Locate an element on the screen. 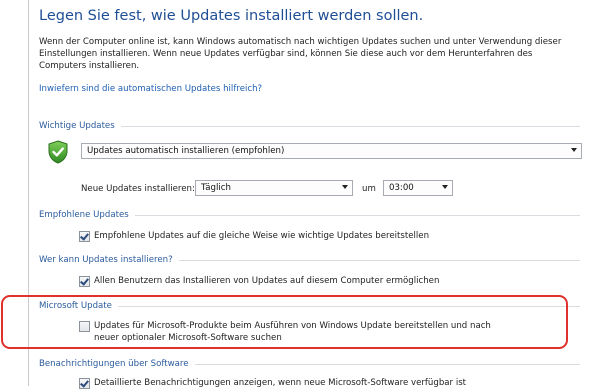 Image resolution: width=589 pixels, height=389 pixels. time-at-label: um is located at coordinates (369, 189).